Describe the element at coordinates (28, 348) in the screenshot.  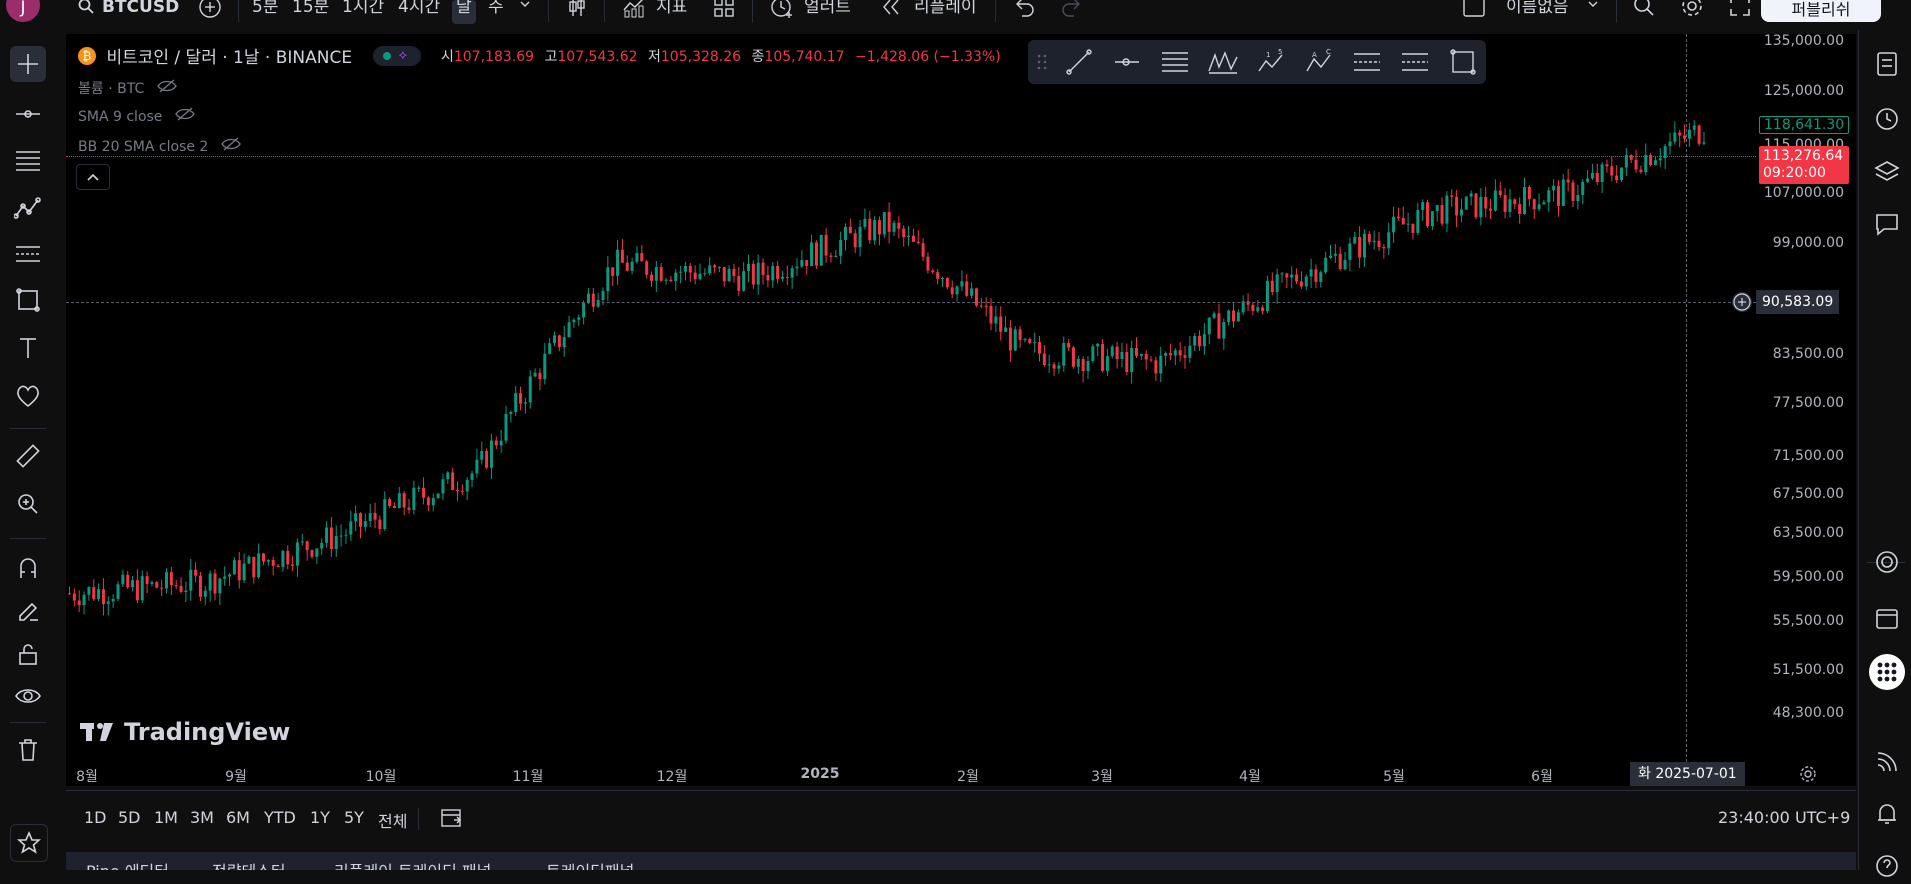
I see `text-icon` at that location.